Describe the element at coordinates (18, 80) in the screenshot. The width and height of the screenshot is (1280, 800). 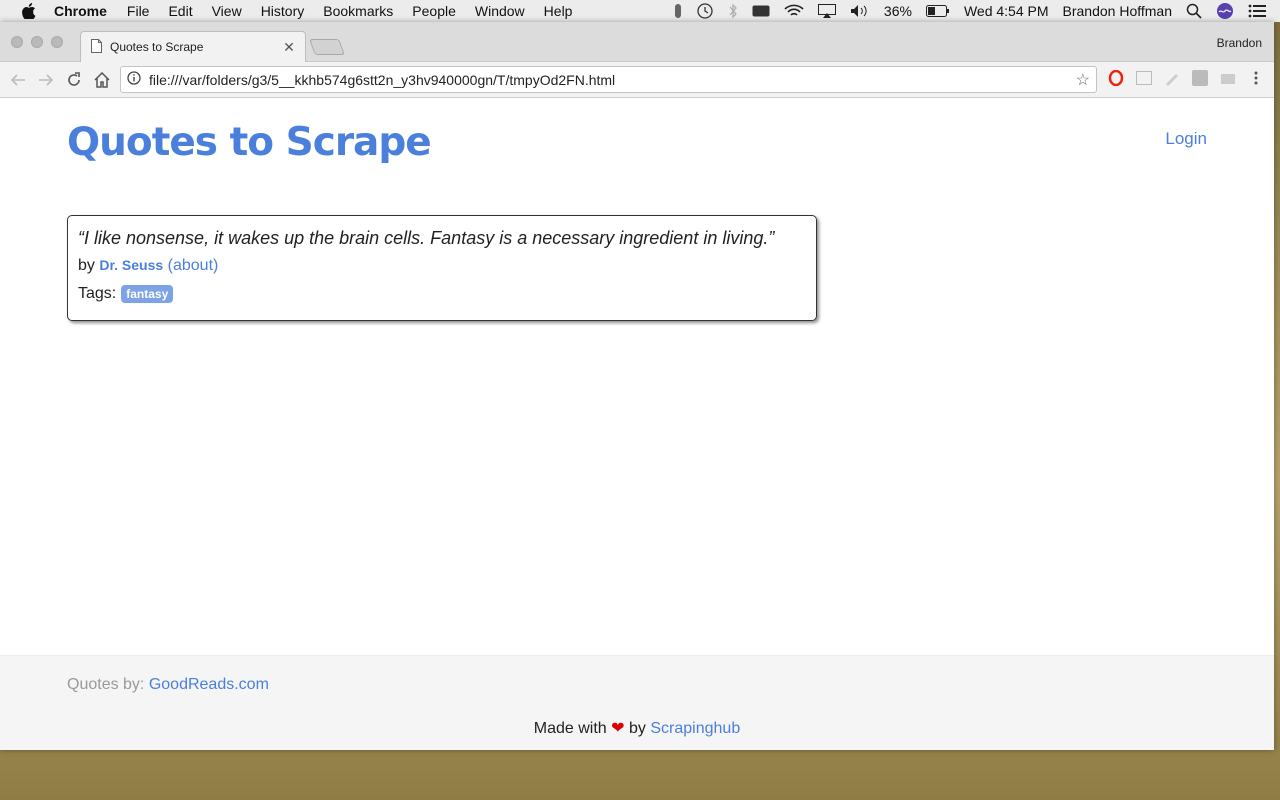
I see `back-arrow-icon` at that location.